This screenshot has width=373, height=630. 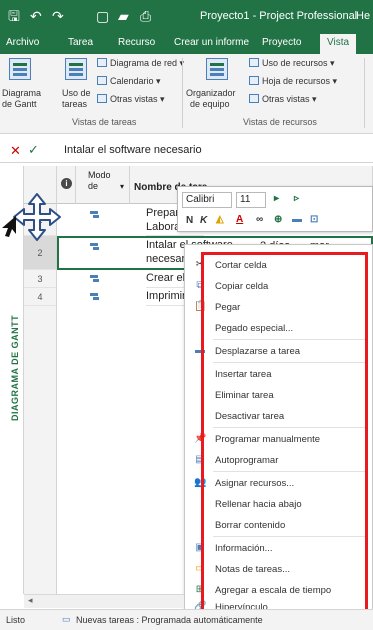 What do you see at coordinates (247, 460) in the screenshot?
I see `menu-item-label: Autoprogramar` at bounding box center [247, 460].